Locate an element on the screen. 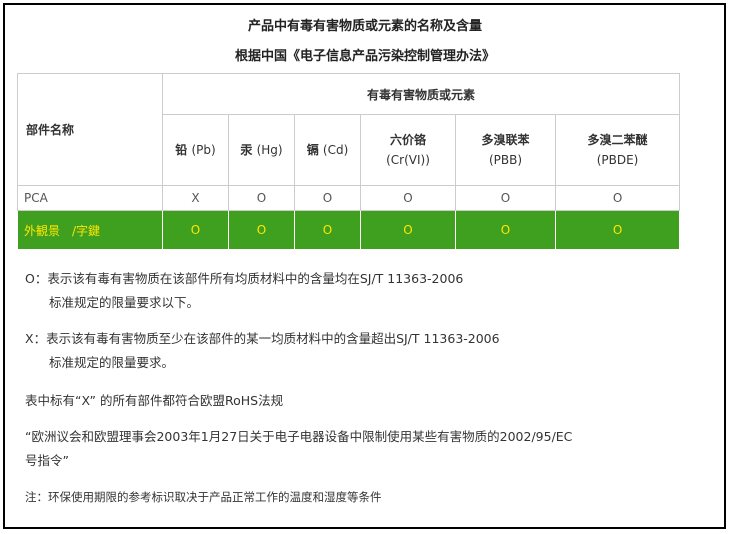 The height and width of the screenshot is (534, 732). note-o-line2: 标准规定的限量要求以下。 is located at coordinates (124, 302).